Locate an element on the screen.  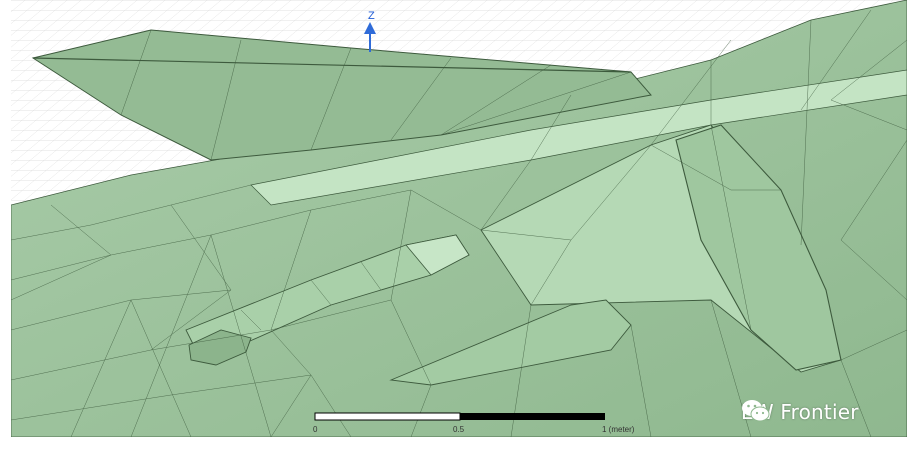
z-axis-label: Z is located at coordinates (371, 16).